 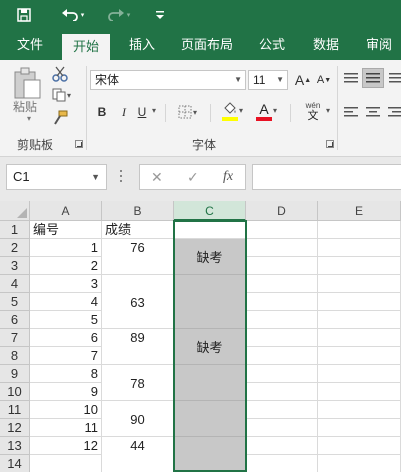 What do you see at coordinates (207, 45) in the screenshot?
I see `tab-page-layout: 页面布局` at bounding box center [207, 45].